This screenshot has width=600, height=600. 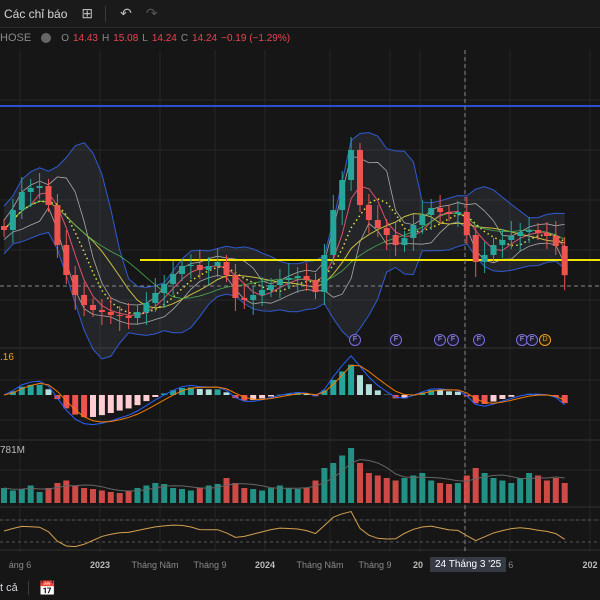 I want to click on close-value: 14.24, so click(x=205, y=38).